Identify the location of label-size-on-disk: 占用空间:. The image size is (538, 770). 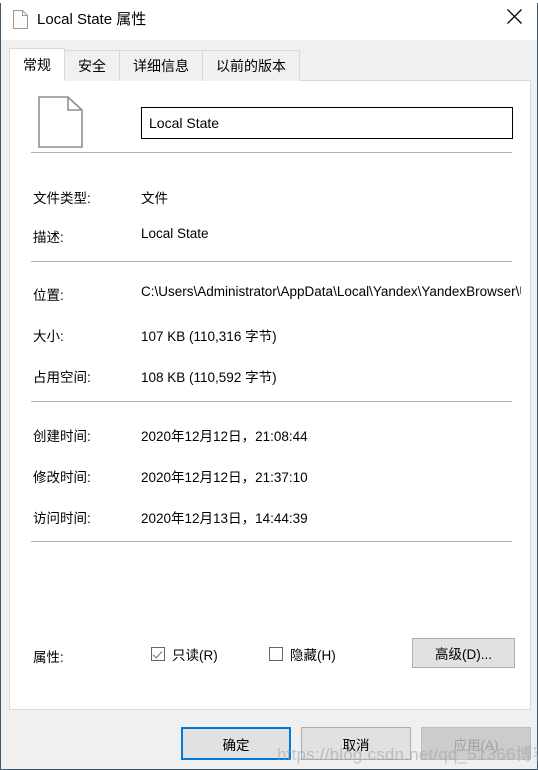
(62, 377).